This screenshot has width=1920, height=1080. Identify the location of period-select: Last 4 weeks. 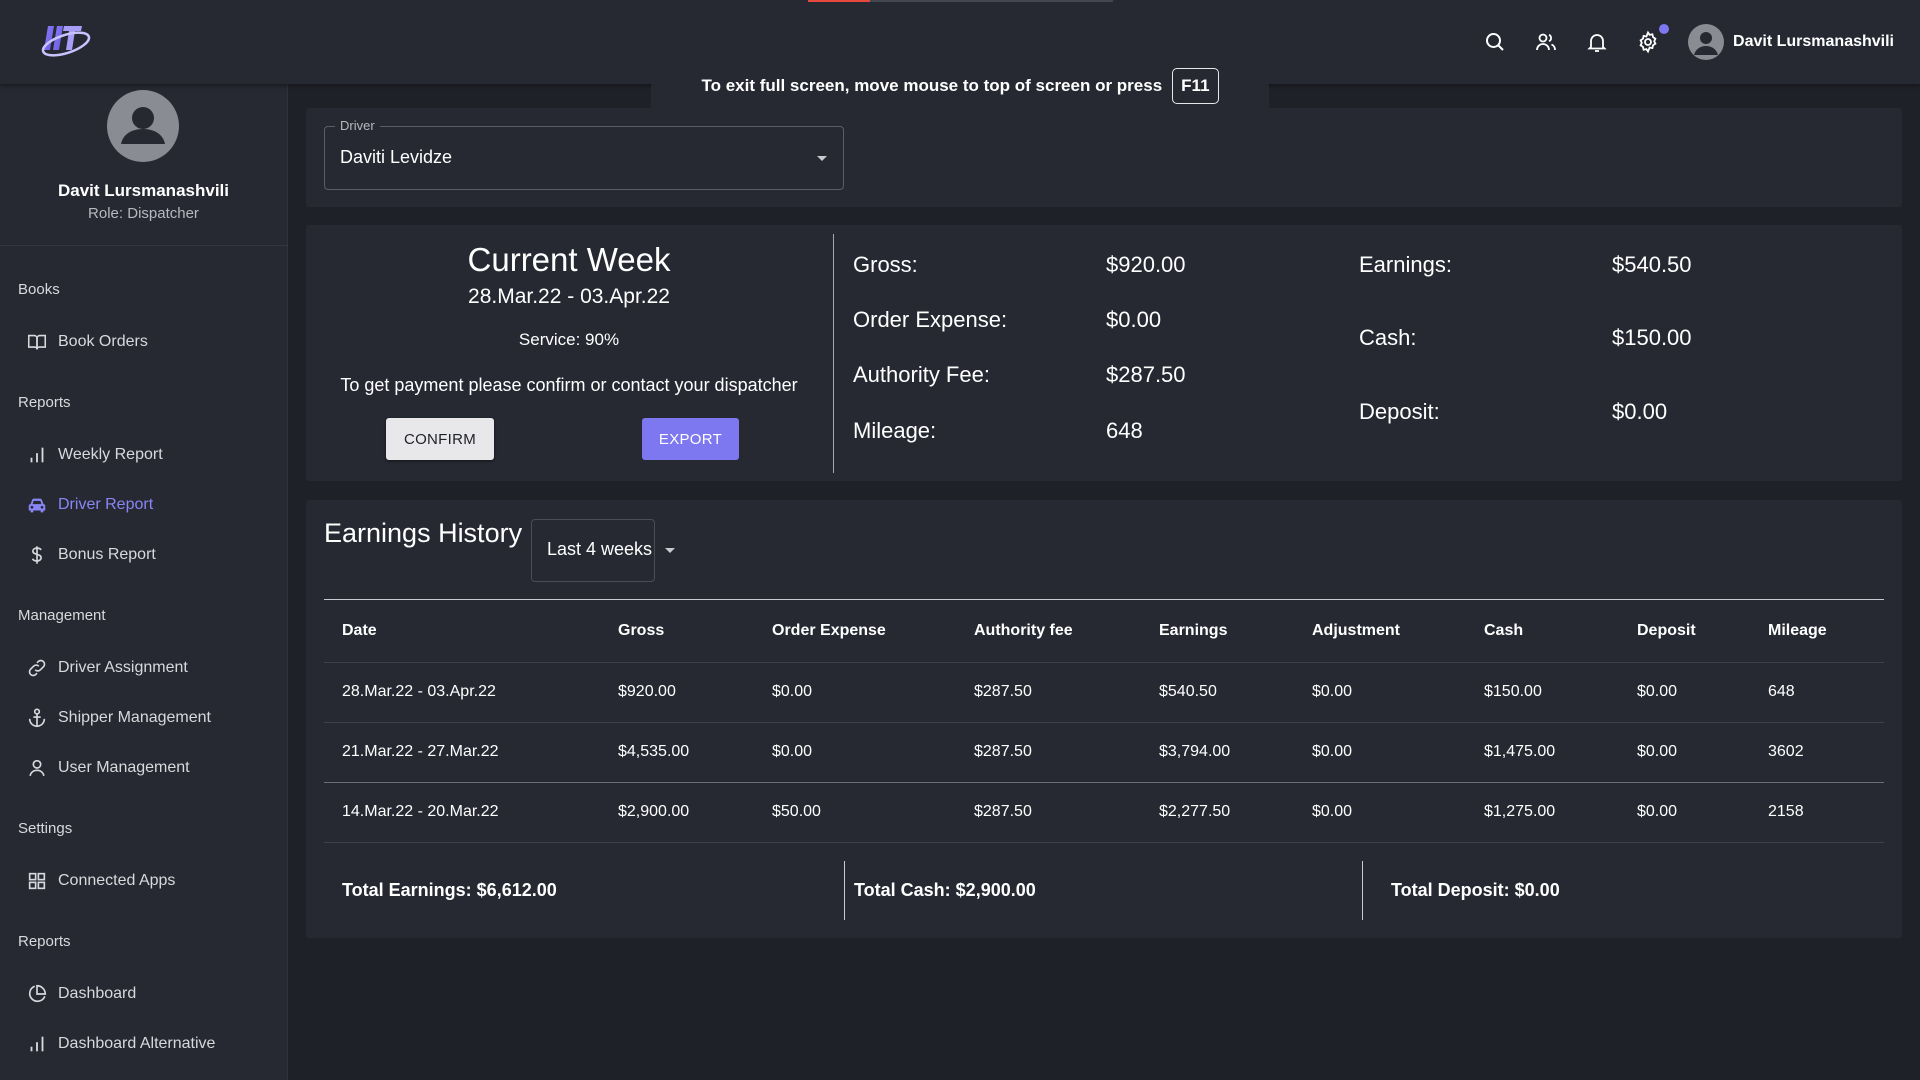
(603, 550).